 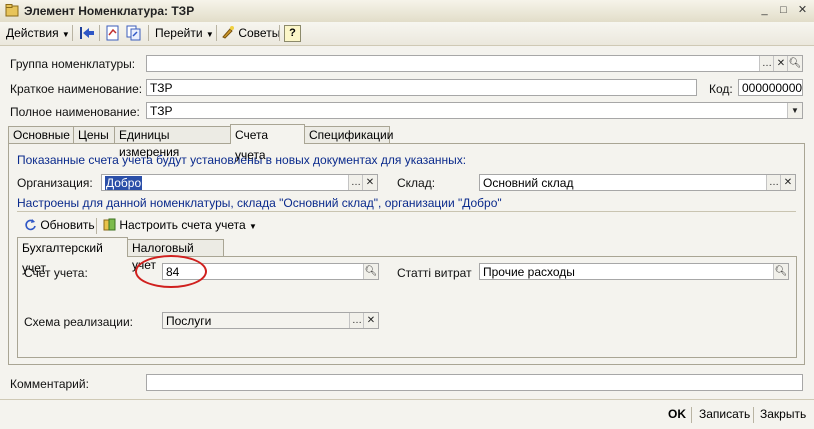 I want to click on full-name-value: ТЗР, so click(x=161, y=111).